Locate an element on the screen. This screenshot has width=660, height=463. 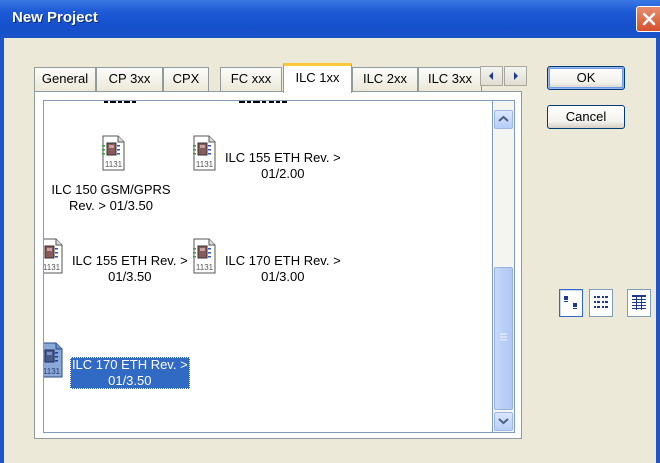
cancel-button: Cancel is located at coordinates (586, 117).